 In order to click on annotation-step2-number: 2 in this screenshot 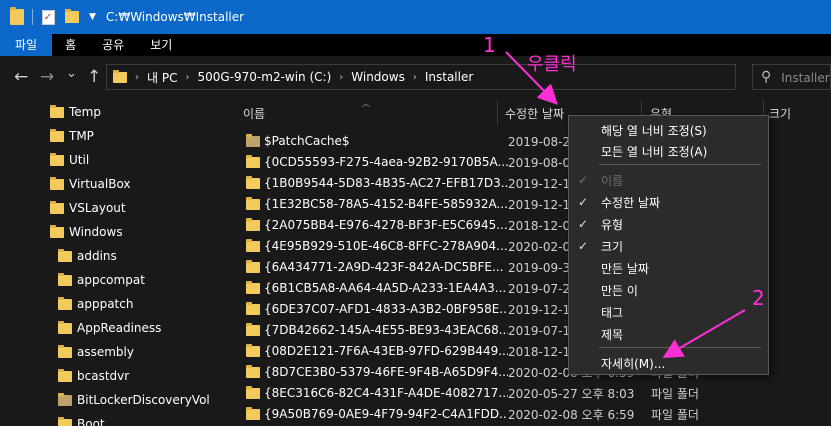, I will do `click(758, 298)`.